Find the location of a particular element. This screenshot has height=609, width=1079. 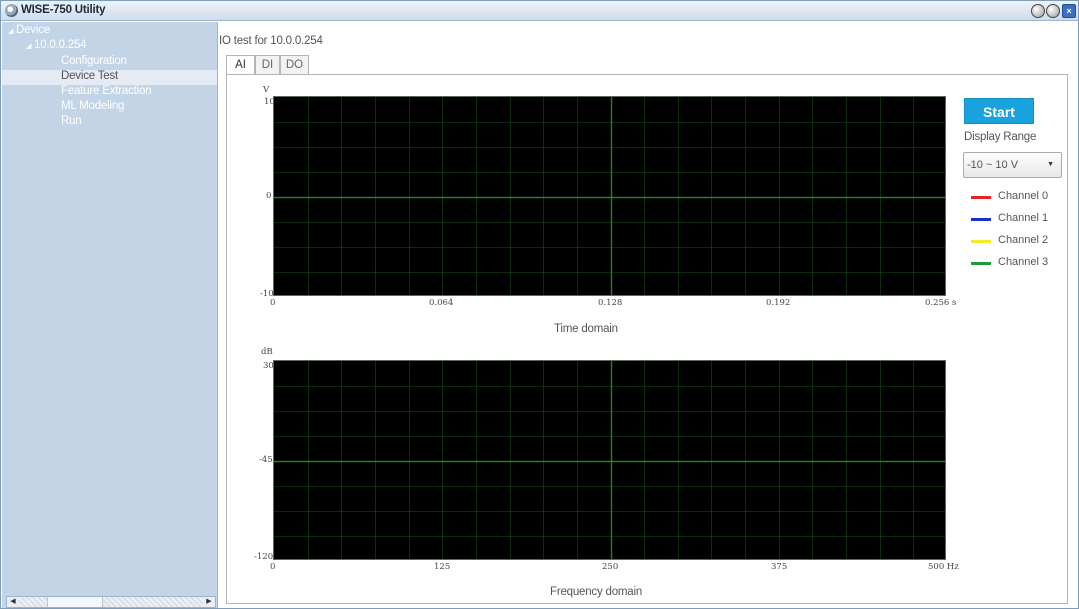

tree-item-label: Device is located at coordinates (33, 30).